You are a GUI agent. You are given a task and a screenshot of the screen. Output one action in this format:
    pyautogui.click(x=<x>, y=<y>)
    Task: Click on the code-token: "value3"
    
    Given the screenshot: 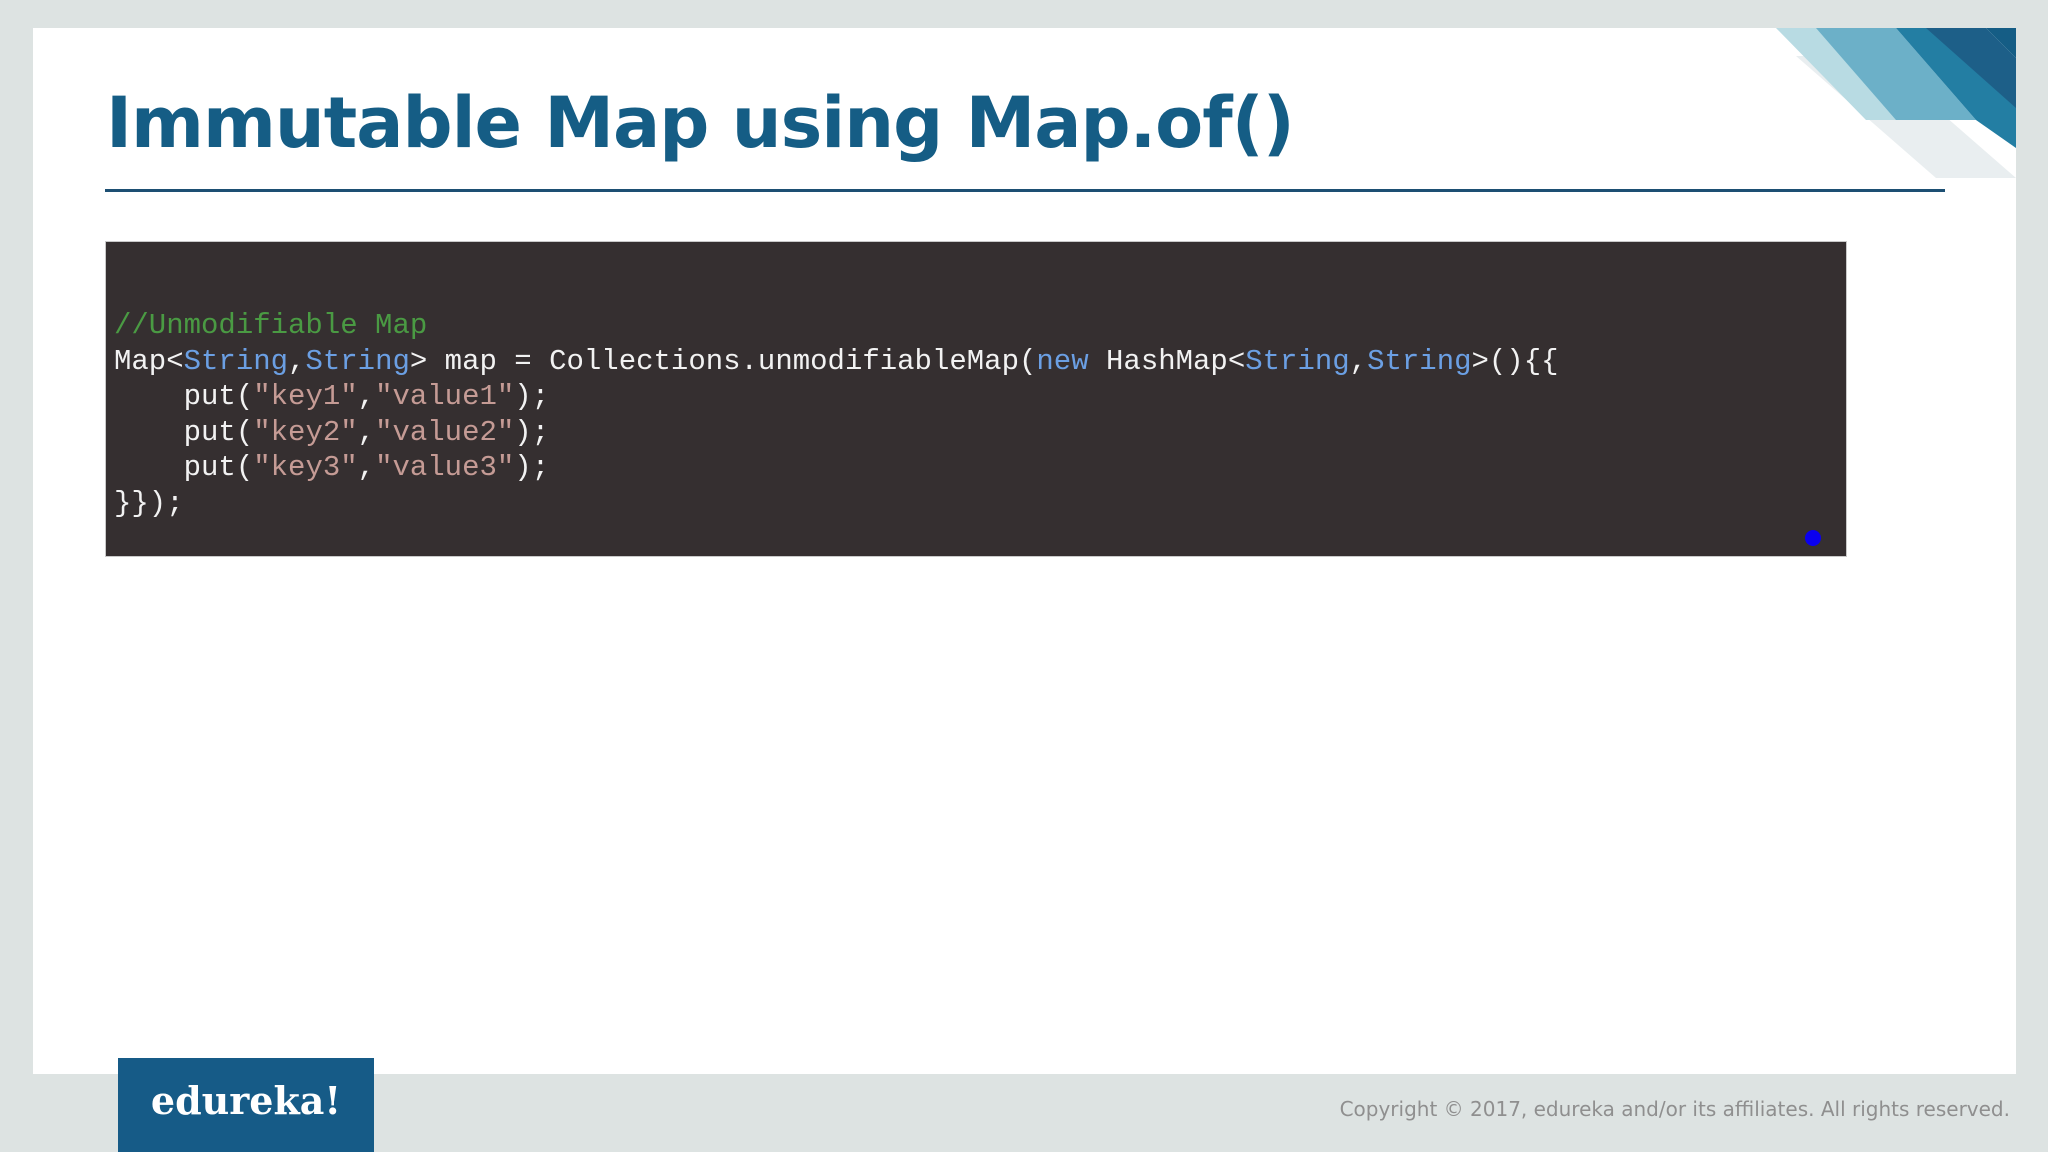 What is the action you would take?
    pyautogui.click(x=444, y=467)
    